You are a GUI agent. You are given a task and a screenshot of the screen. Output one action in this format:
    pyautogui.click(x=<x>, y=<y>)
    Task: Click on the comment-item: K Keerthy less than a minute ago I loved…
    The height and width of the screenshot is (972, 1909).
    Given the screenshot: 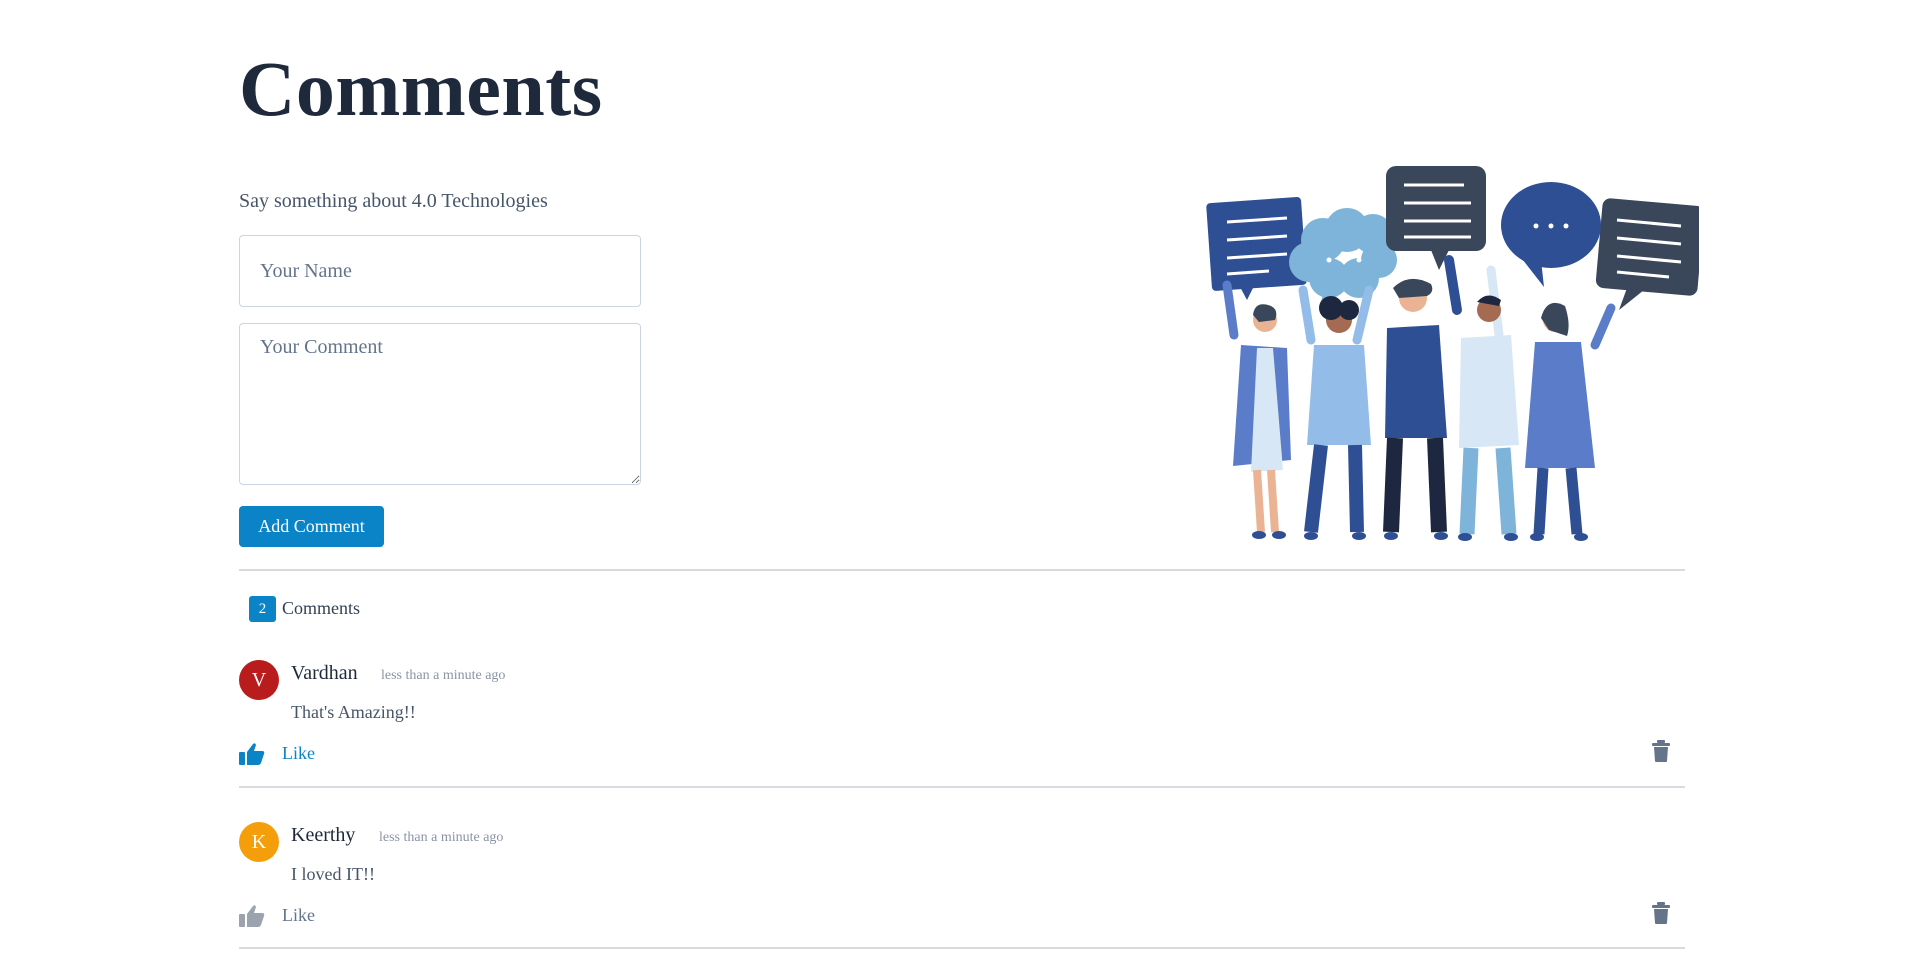 What is the action you would take?
    pyautogui.click(x=962, y=897)
    